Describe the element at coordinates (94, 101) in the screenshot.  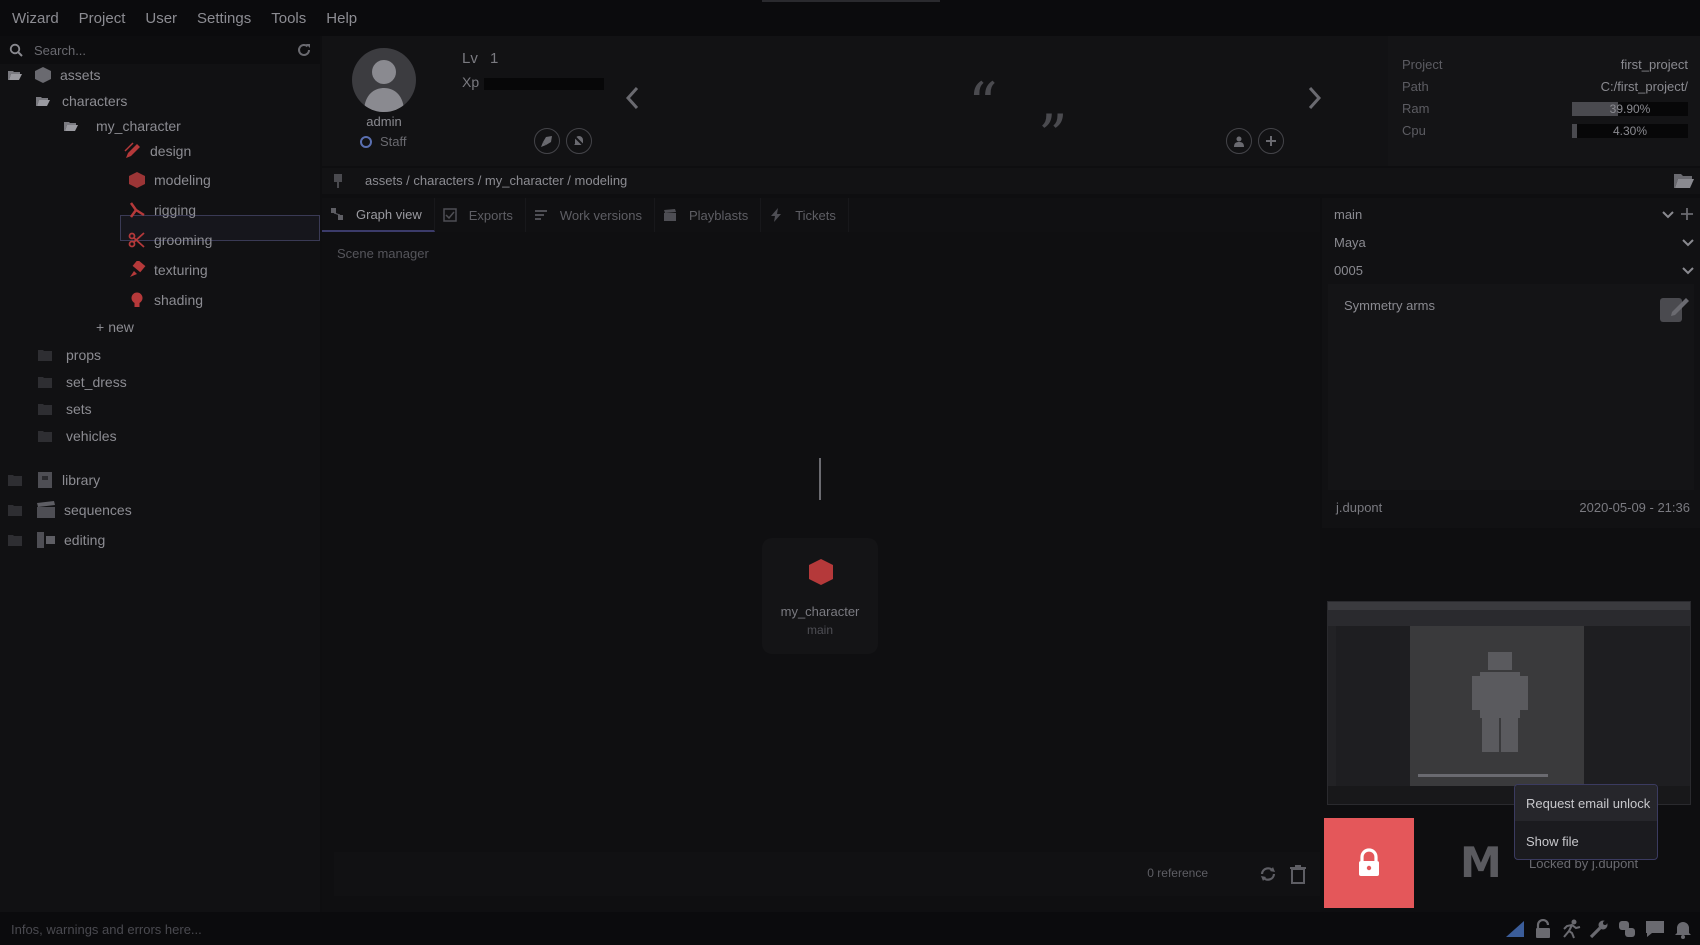
I see `tree-item-characters: characters` at that location.